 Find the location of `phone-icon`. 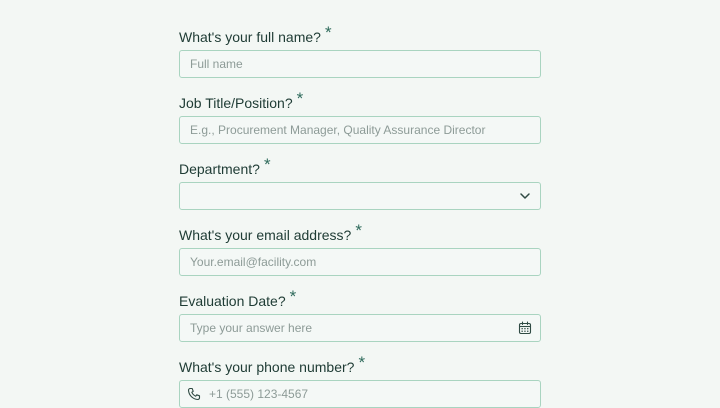

phone-icon is located at coordinates (194, 394).